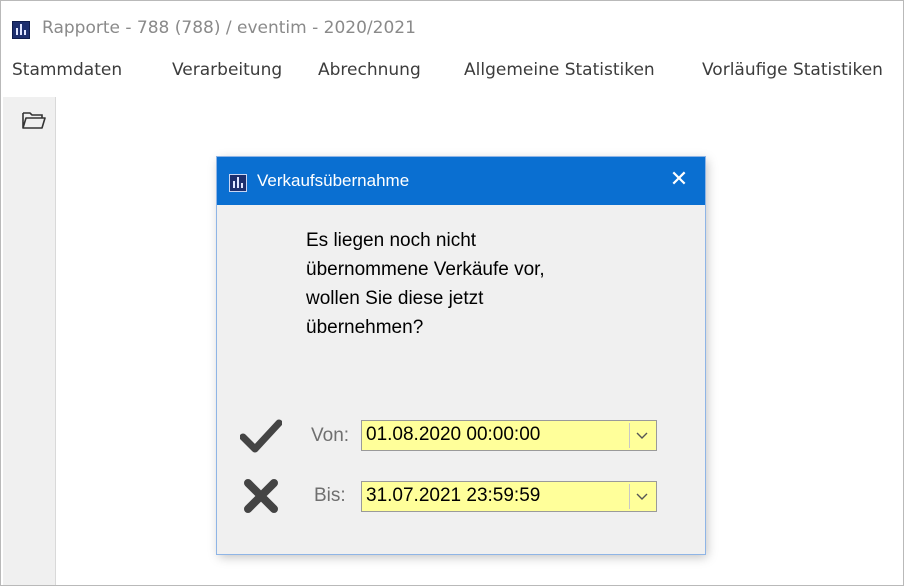 The width and height of the screenshot is (904, 586). What do you see at coordinates (559, 70) in the screenshot?
I see `menu-item-allgemeine-statistiken: Allgemeine Statistiken` at bounding box center [559, 70].